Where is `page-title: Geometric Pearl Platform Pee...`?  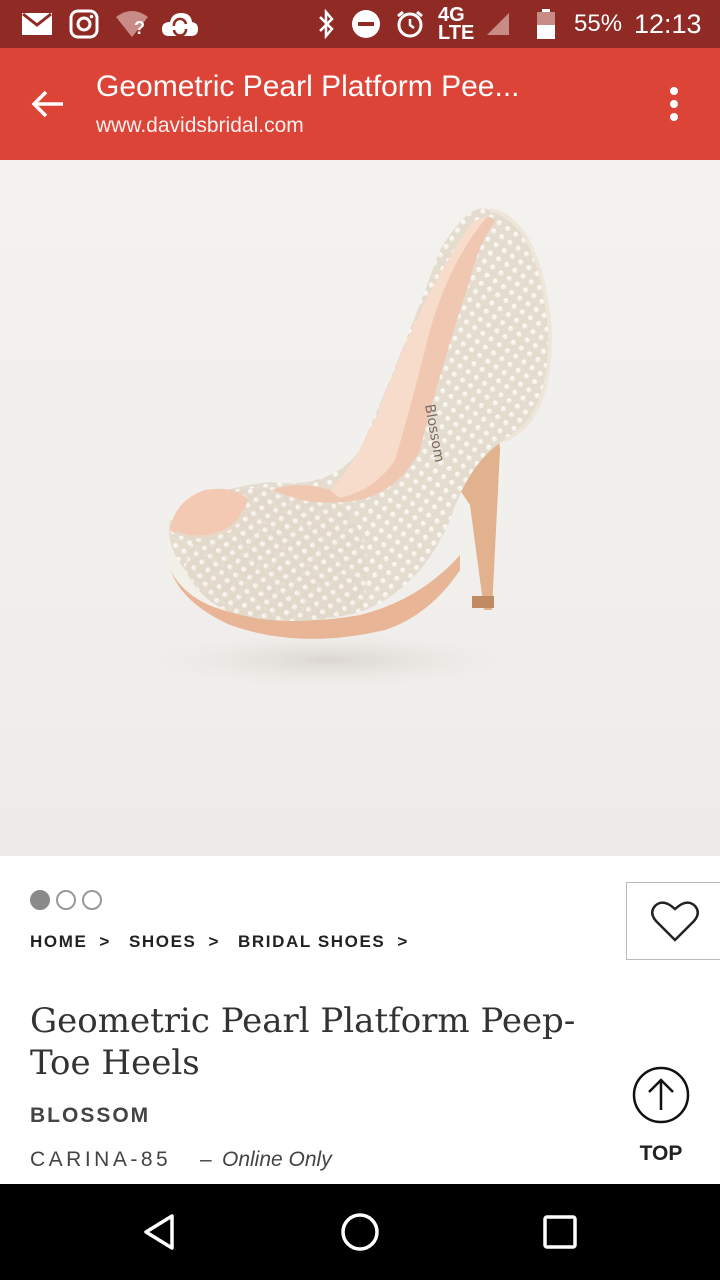 page-title: Geometric Pearl Platform Pee... is located at coordinates (308, 86).